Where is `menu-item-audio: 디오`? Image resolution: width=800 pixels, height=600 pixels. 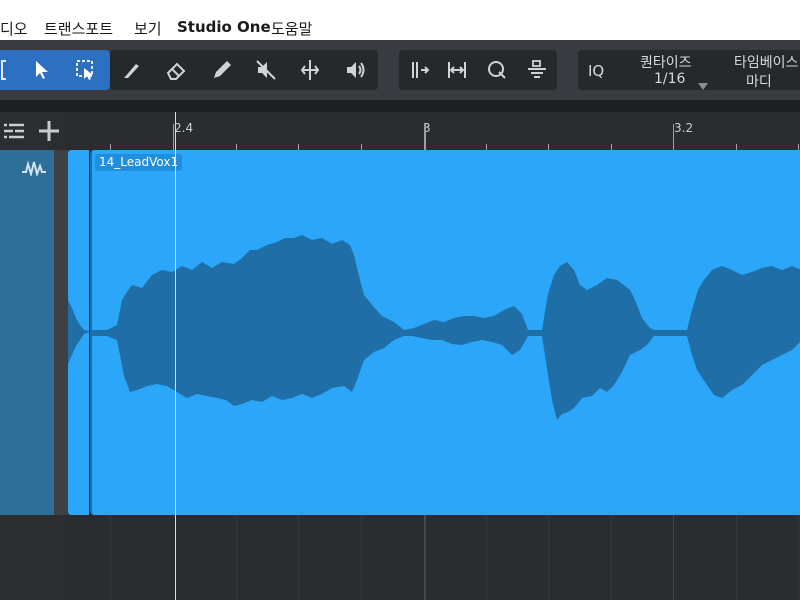
menu-item-audio: 디오 is located at coordinates (14, 28).